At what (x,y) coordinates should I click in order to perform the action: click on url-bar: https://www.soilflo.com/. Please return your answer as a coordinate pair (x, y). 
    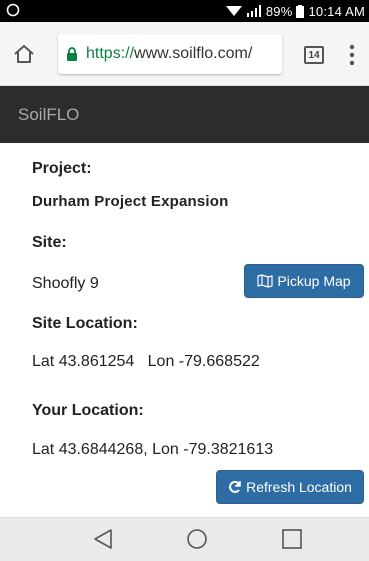
    Looking at the image, I should click on (170, 54).